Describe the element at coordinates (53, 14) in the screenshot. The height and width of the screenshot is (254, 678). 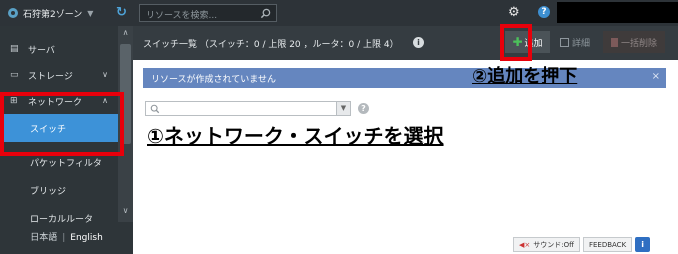
I see `zone-label: 石狩第2ゾーン` at that location.